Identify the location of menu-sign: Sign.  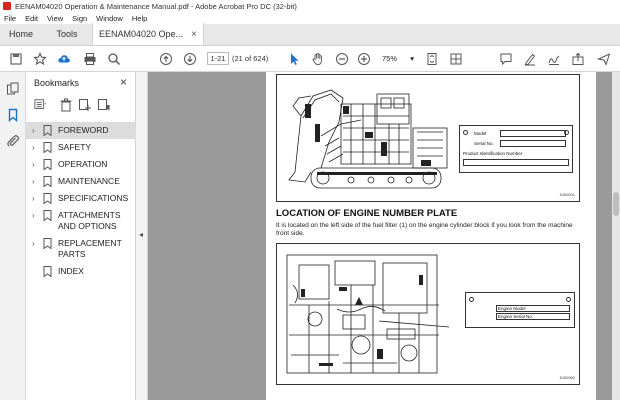
(79, 18).